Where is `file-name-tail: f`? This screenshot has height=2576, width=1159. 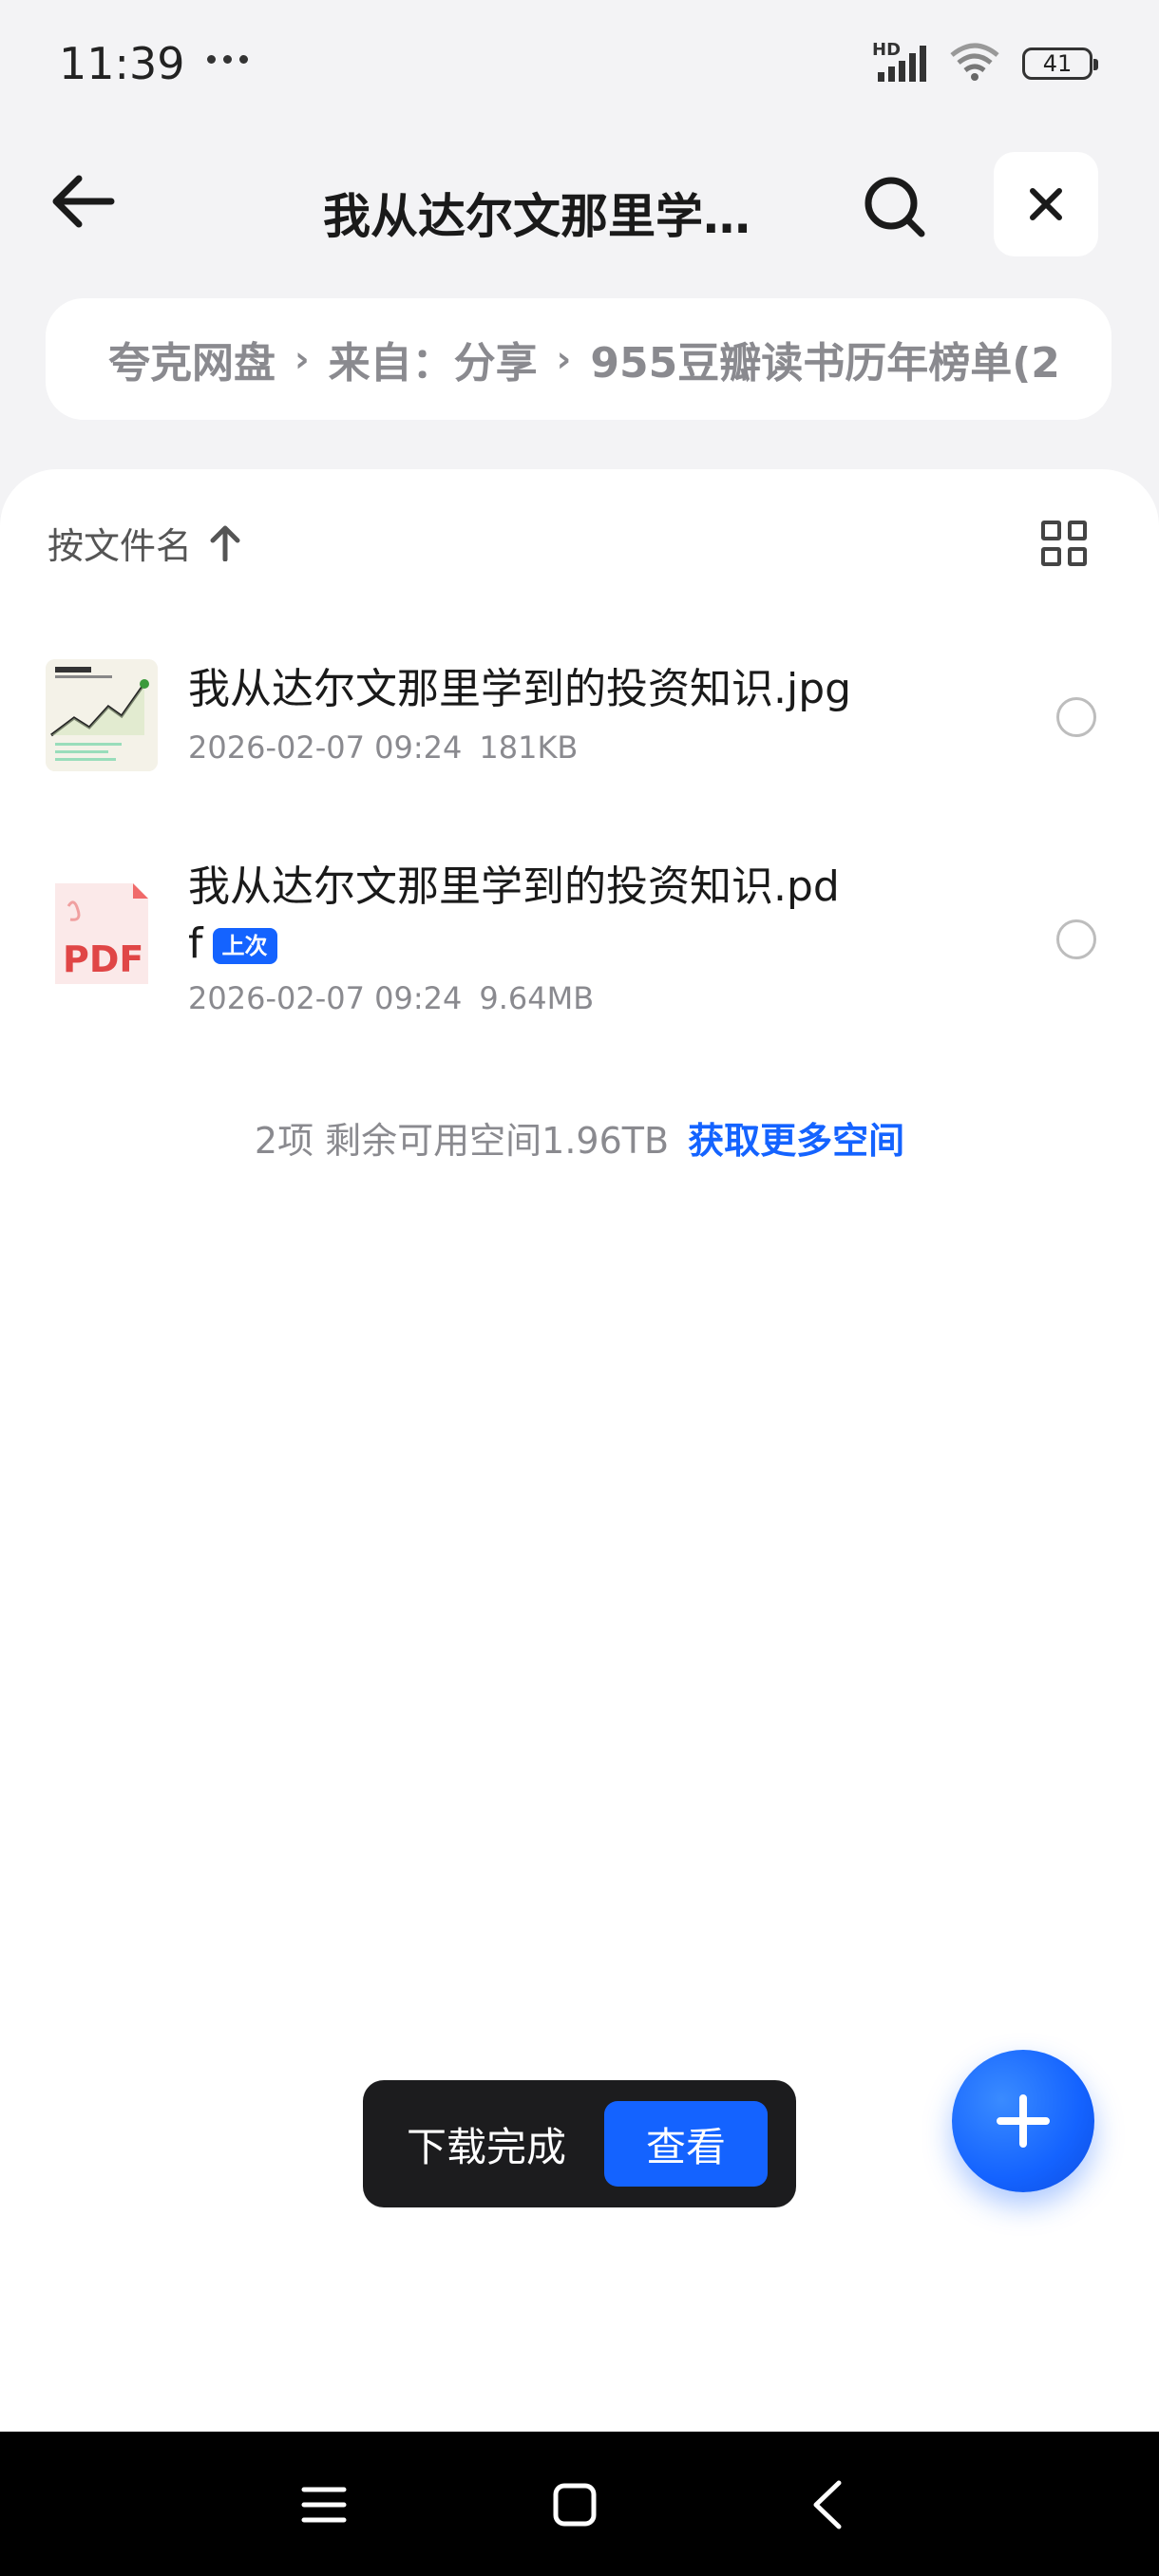 file-name-tail: f is located at coordinates (195, 943).